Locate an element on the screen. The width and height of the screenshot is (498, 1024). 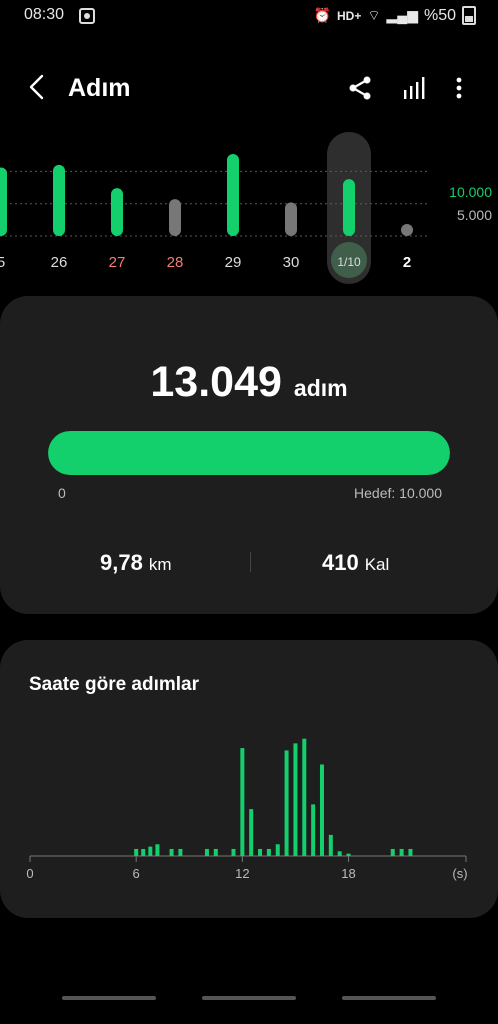
day-label-1/10: 1/10 is located at coordinates (349, 262).